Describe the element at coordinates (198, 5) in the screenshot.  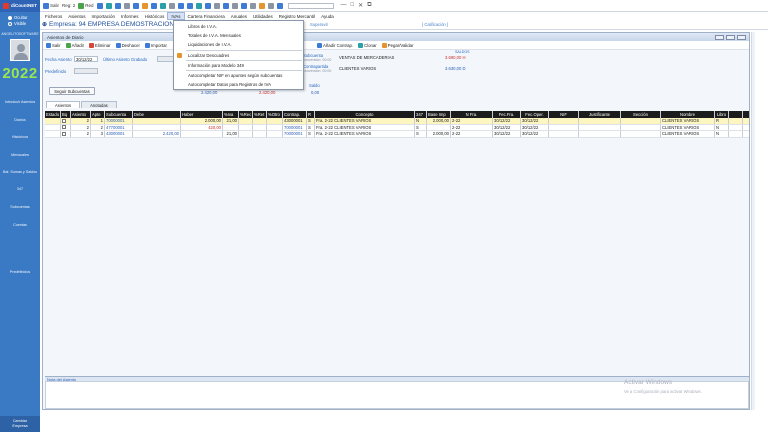
I see `balance-icon` at that location.